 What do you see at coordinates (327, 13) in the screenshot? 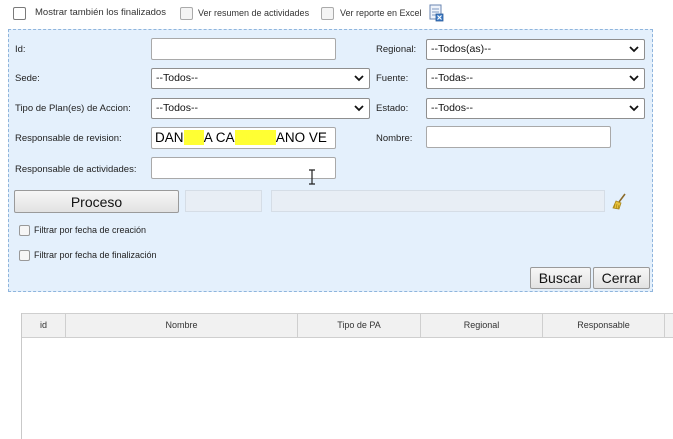
I see `excel-report-checkbox` at bounding box center [327, 13].